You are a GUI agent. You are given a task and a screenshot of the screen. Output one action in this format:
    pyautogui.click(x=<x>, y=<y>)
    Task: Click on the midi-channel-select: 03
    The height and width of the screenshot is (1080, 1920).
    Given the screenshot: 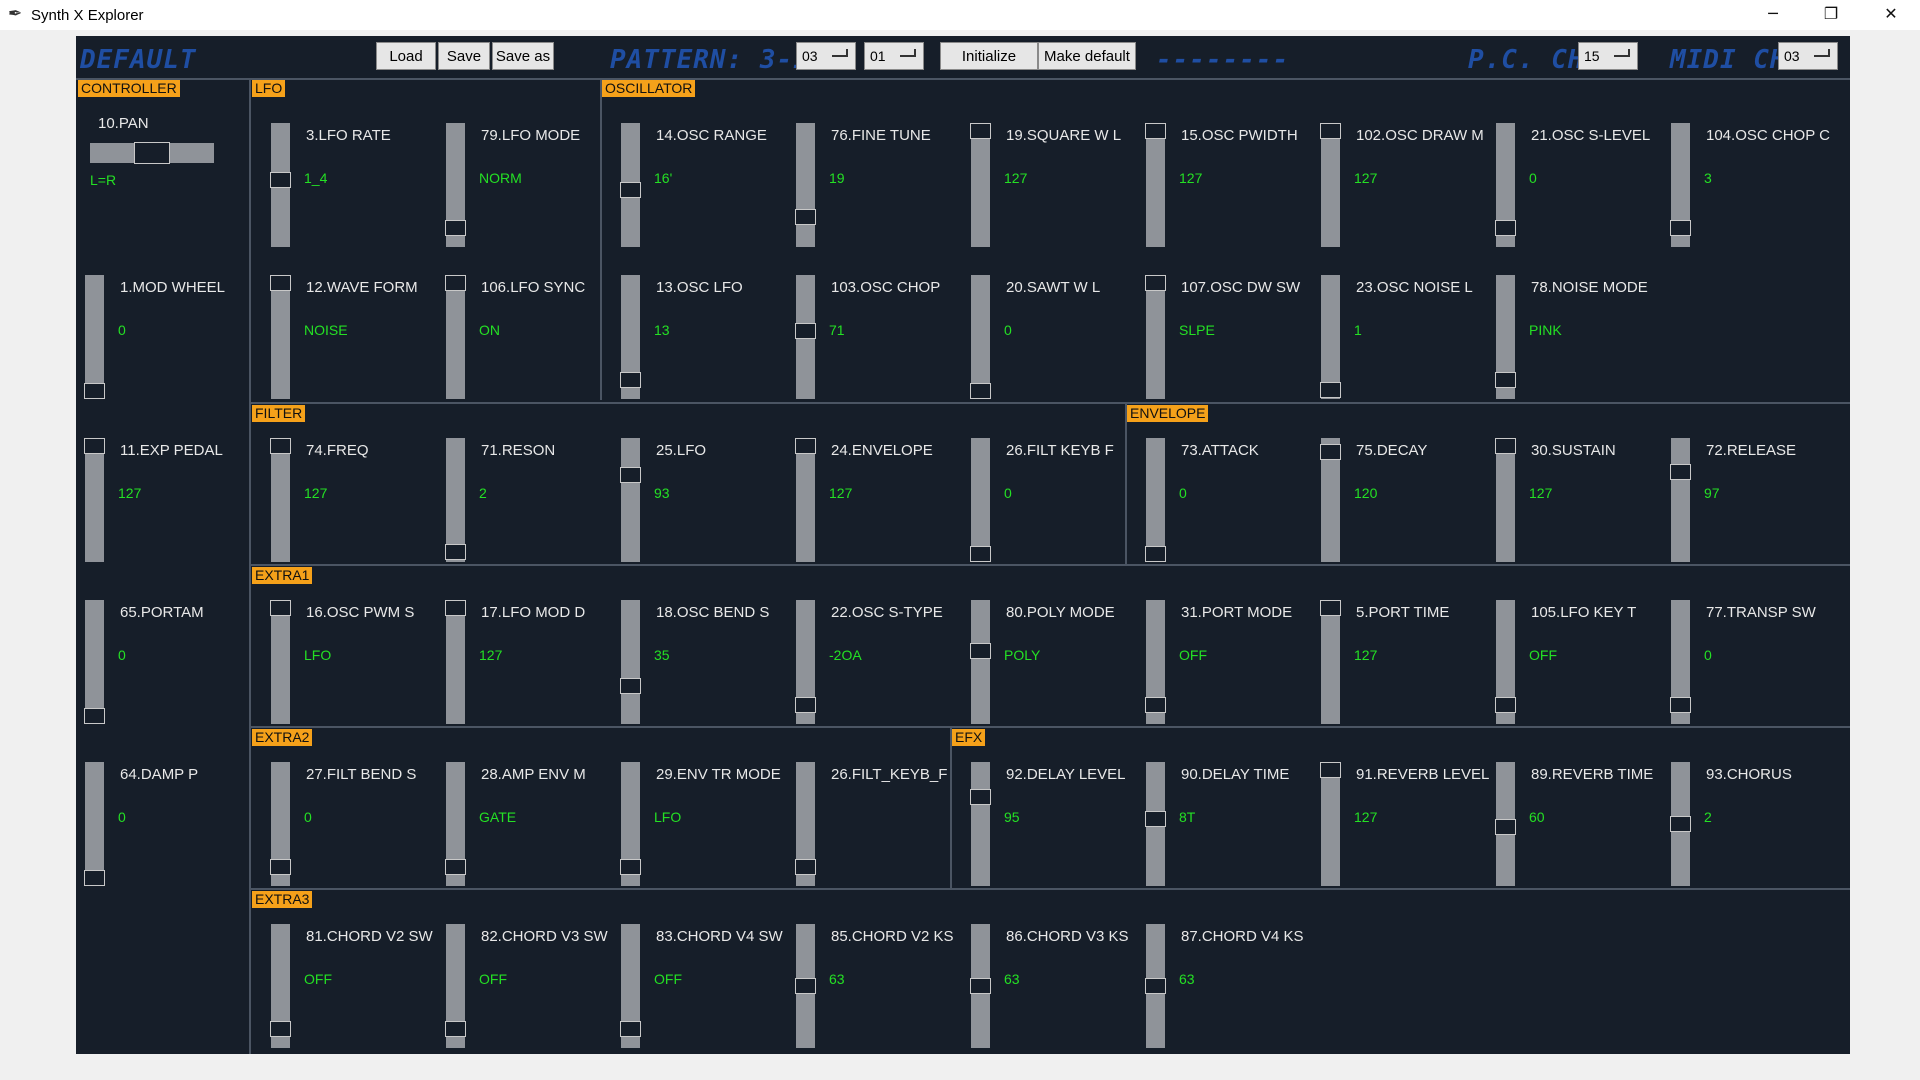 What is the action you would take?
    pyautogui.click(x=1808, y=56)
    